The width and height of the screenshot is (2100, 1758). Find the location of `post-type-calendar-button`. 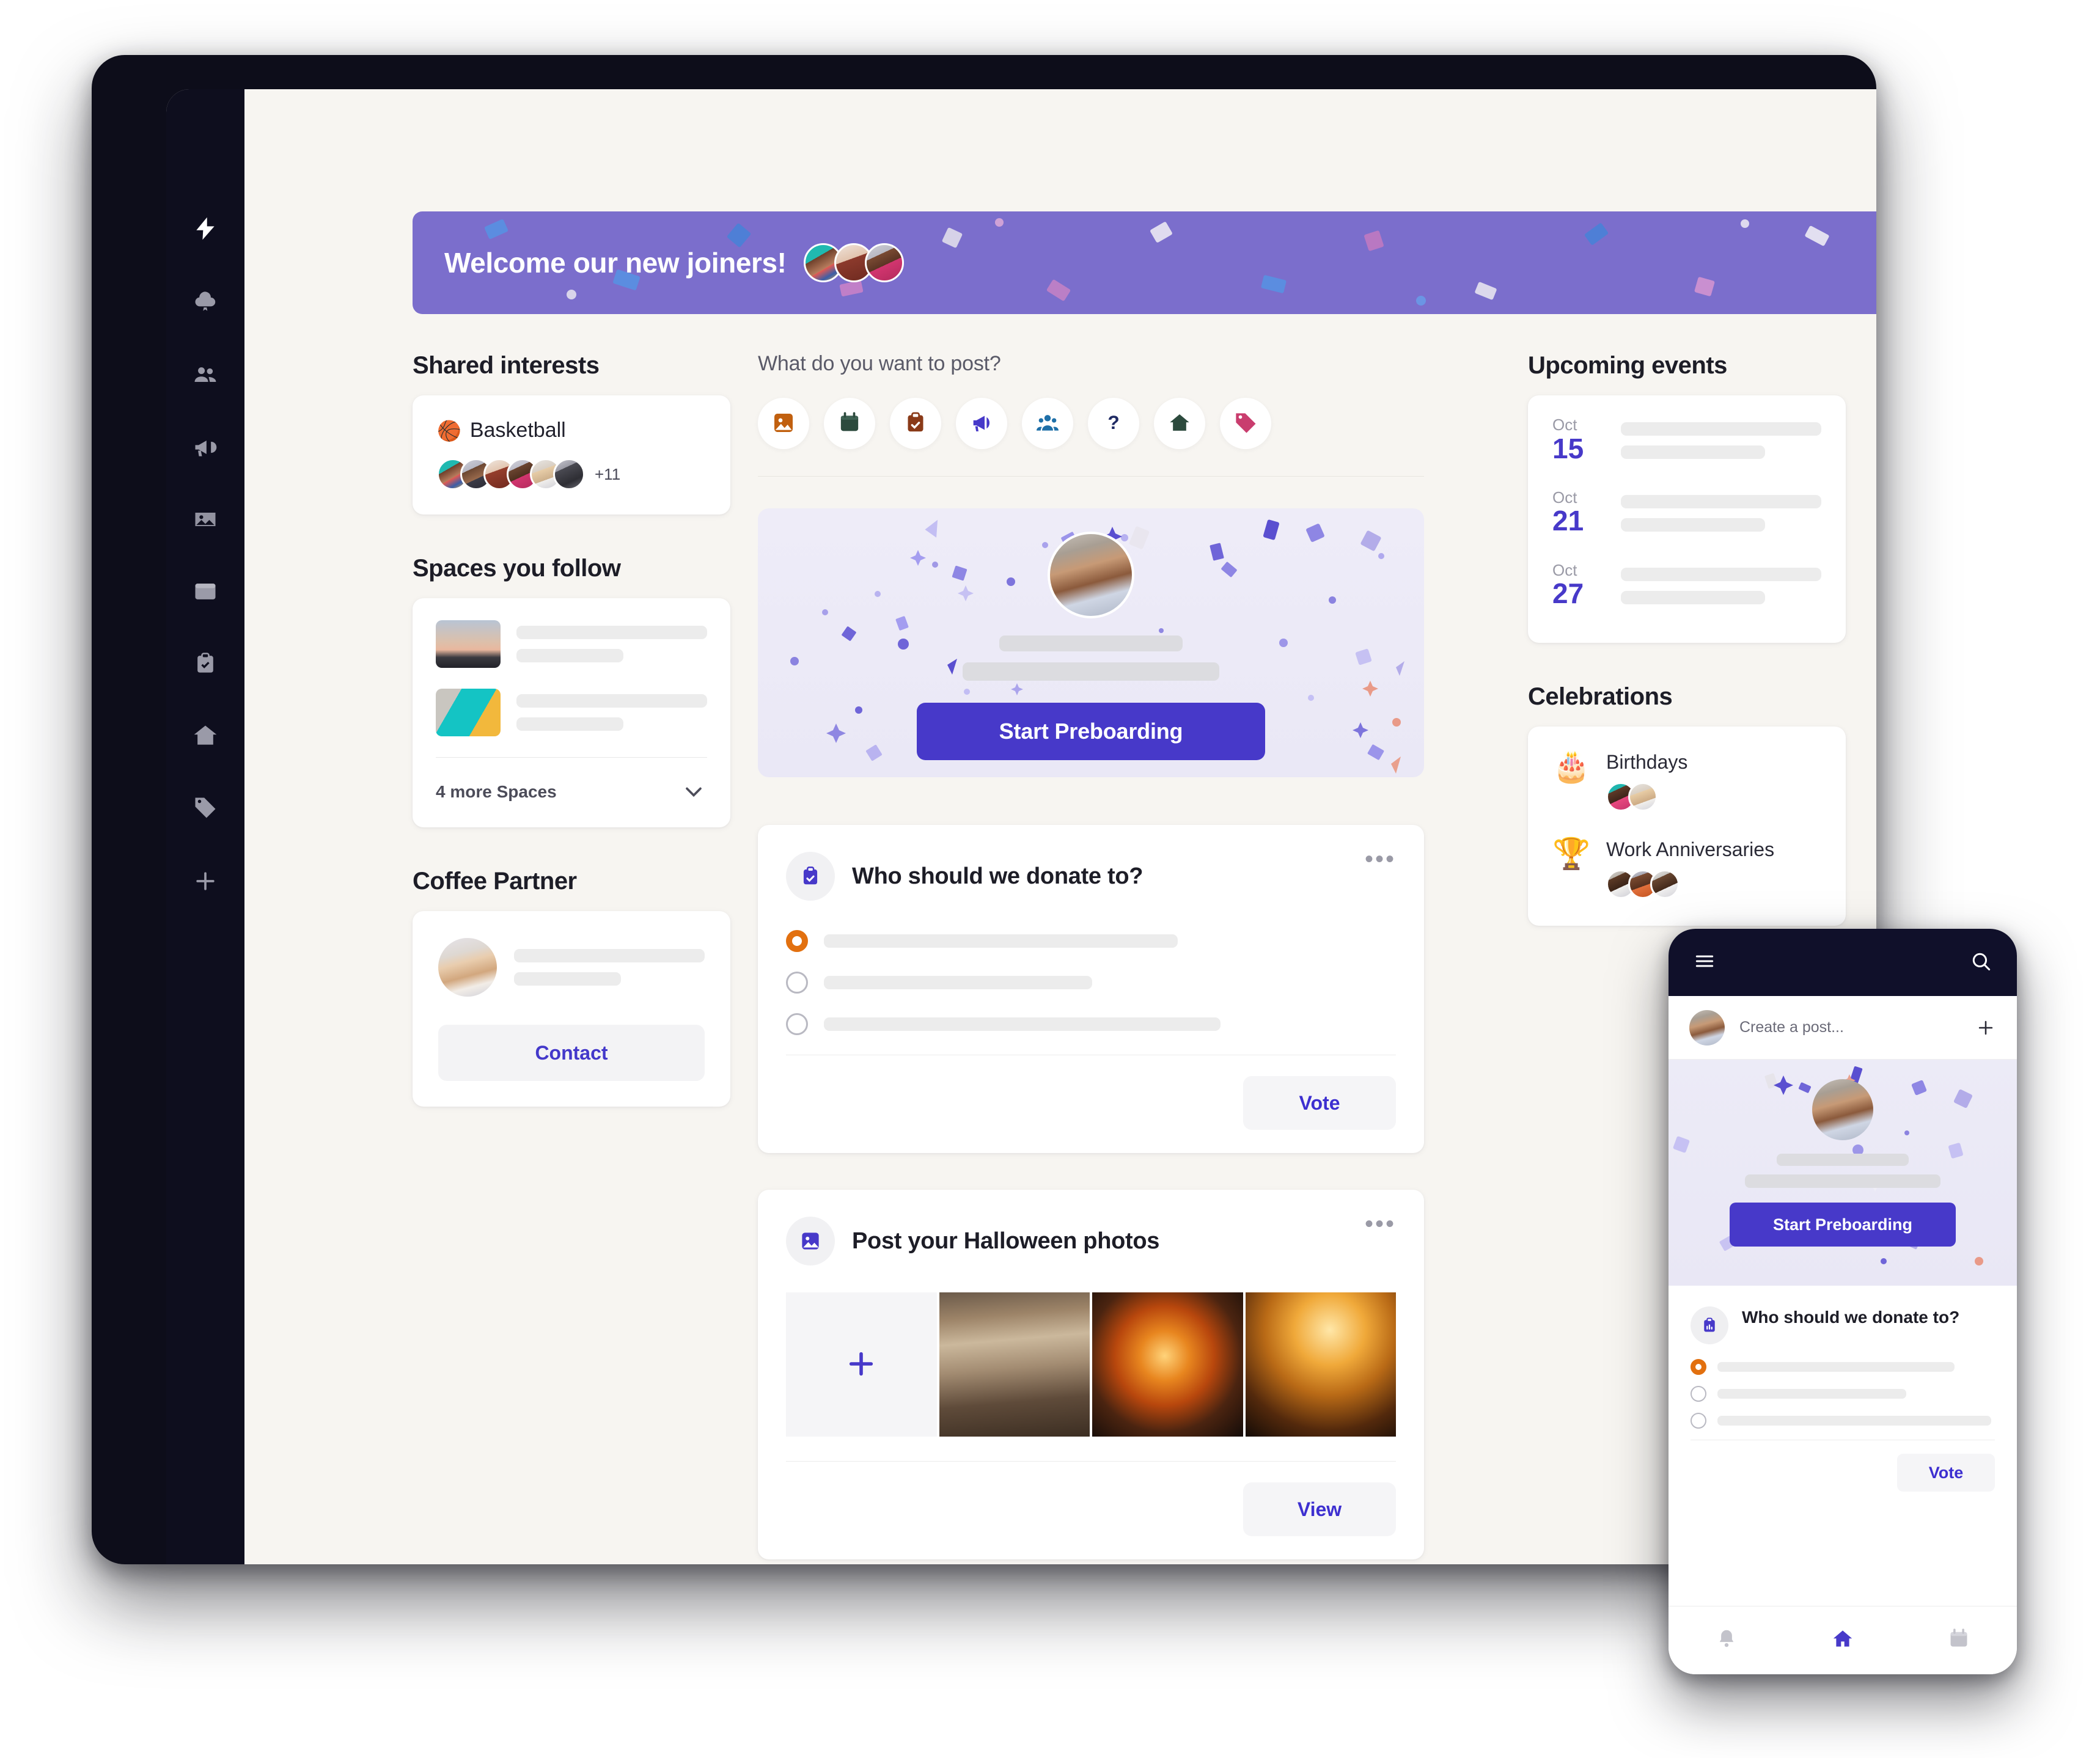

post-type-calendar-button is located at coordinates (849, 424).